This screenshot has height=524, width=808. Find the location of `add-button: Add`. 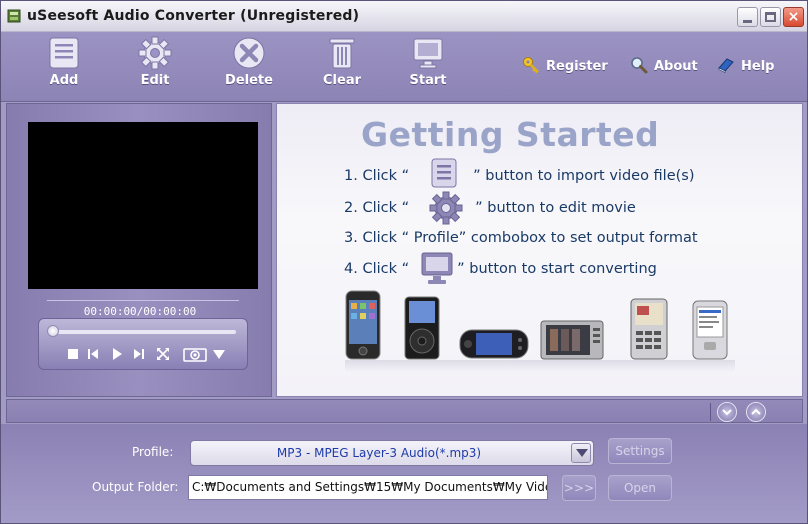

add-button: Add is located at coordinates (64, 67).